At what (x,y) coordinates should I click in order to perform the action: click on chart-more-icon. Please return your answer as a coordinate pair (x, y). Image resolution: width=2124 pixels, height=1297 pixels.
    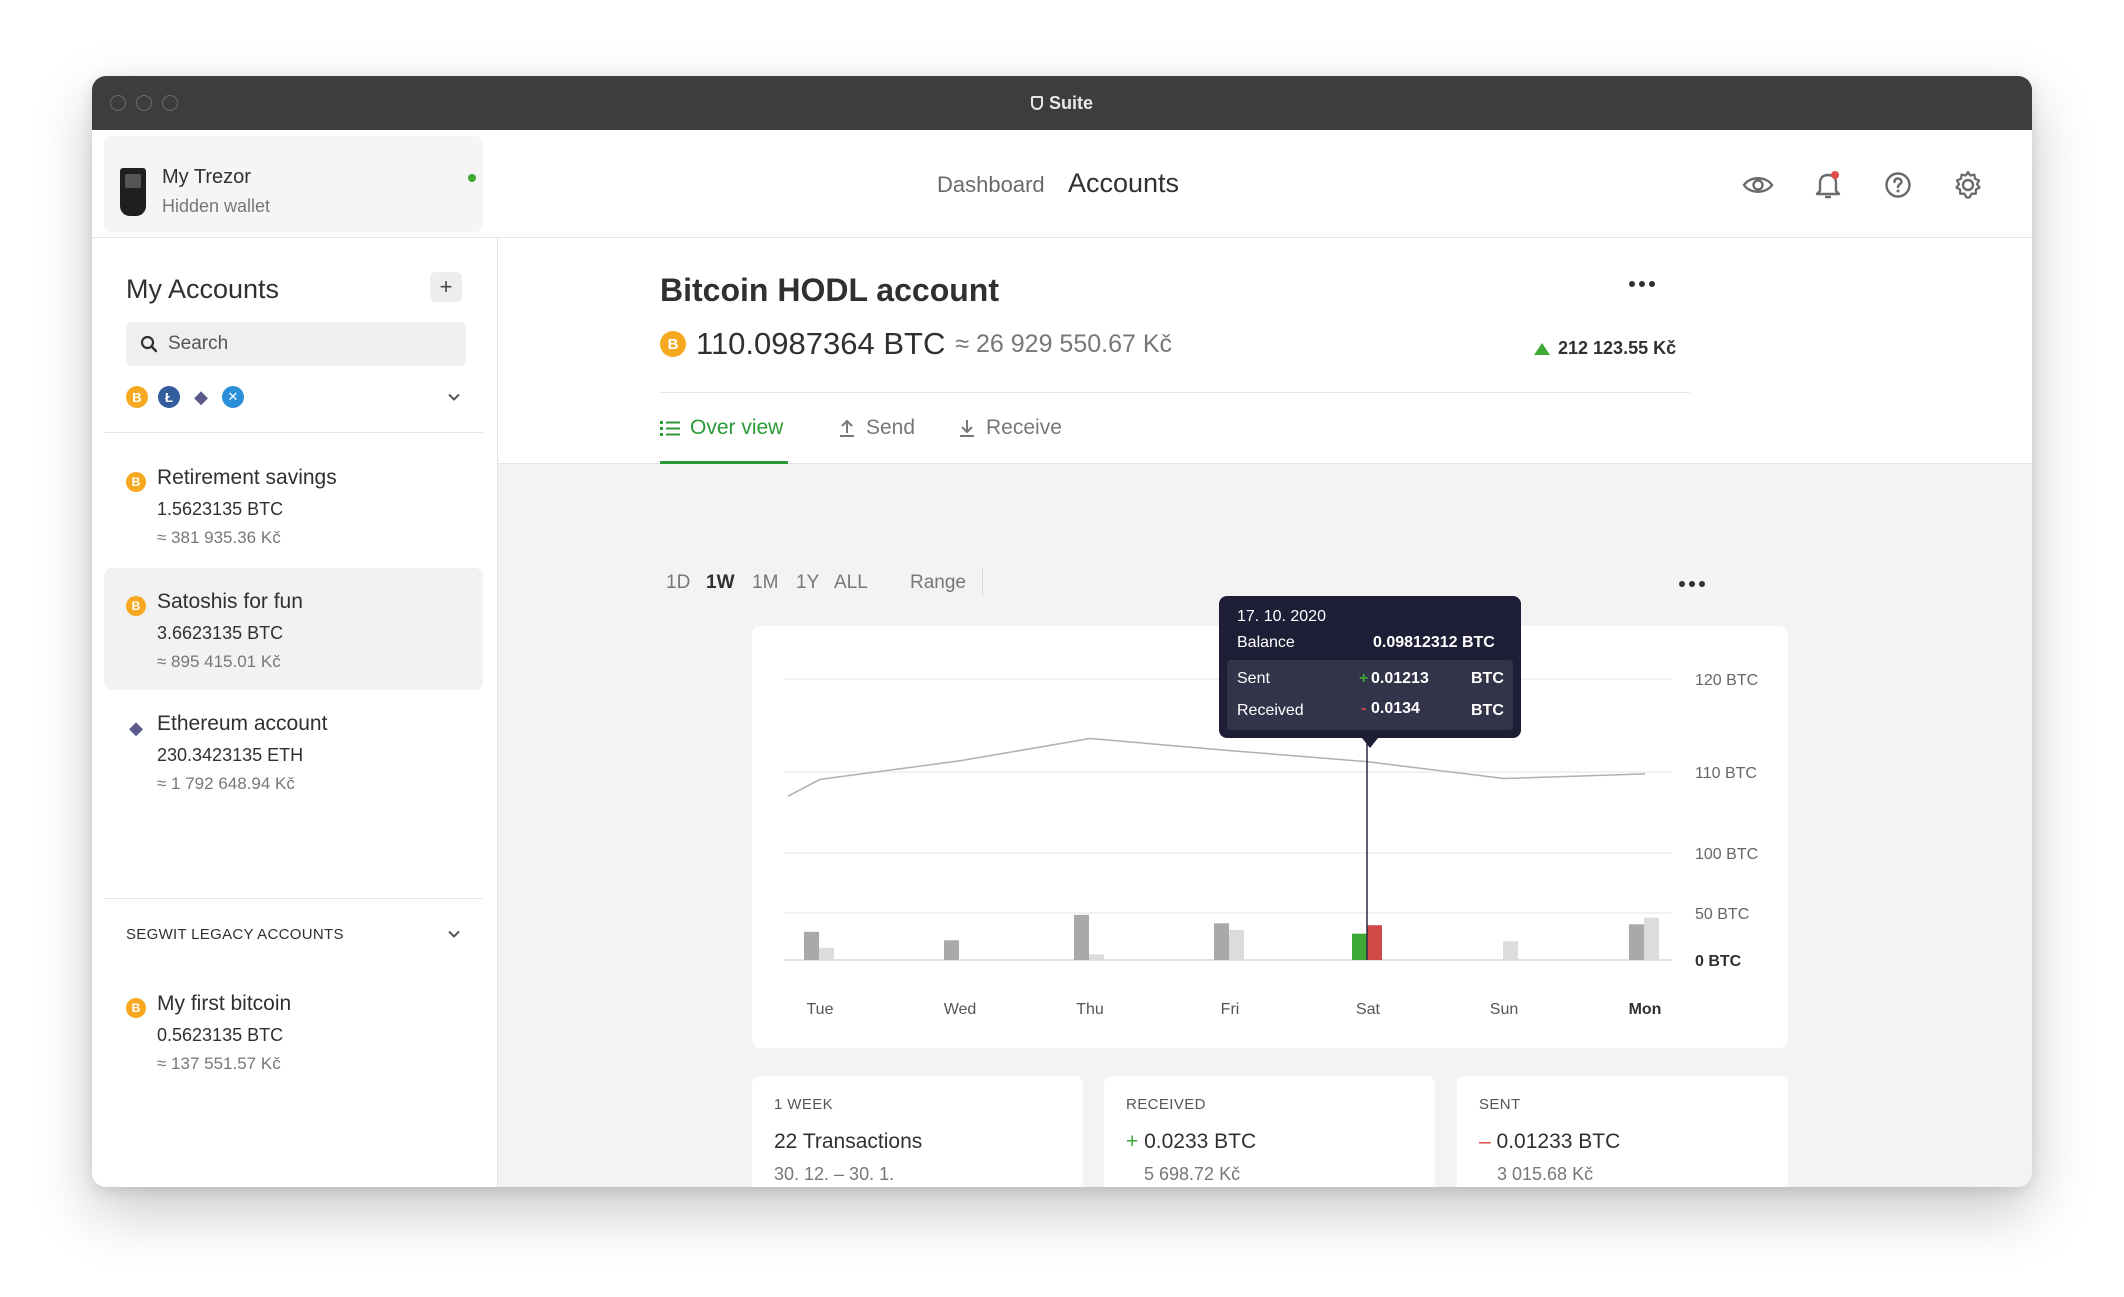
    Looking at the image, I should click on (1692, 584).